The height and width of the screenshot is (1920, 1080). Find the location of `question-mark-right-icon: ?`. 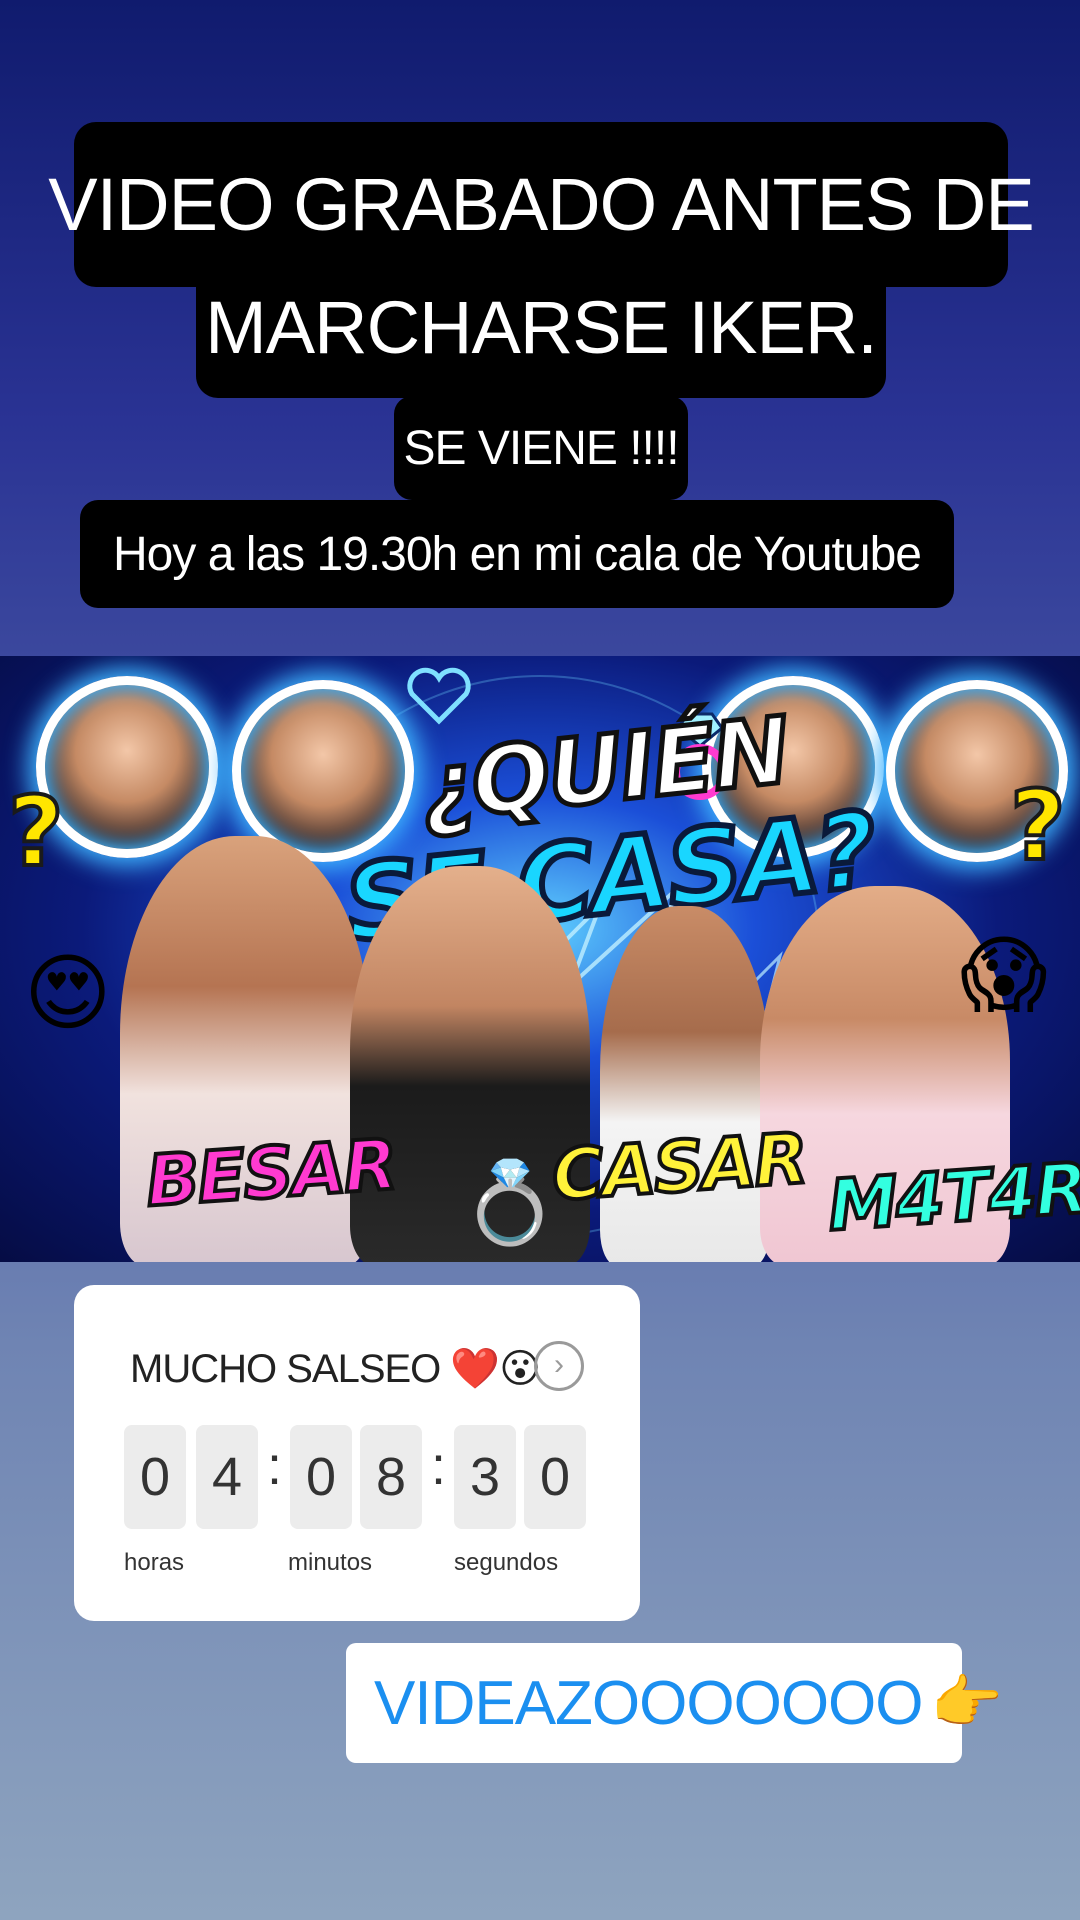

question-mark-right-icon: ? is located at coordinates (1038, 826).